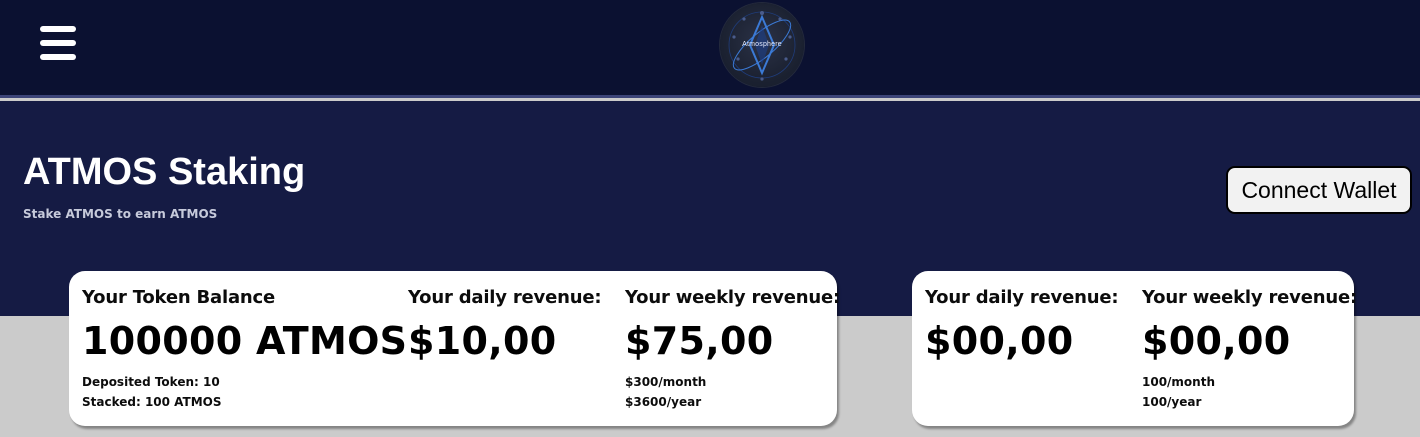 The height and width of the screenshot is (437, 1420). What do you see at coordinates (179, 297) in the screenshot?
I see `token-balance-label: Your Token Balance` at bounding box center [179, 297].